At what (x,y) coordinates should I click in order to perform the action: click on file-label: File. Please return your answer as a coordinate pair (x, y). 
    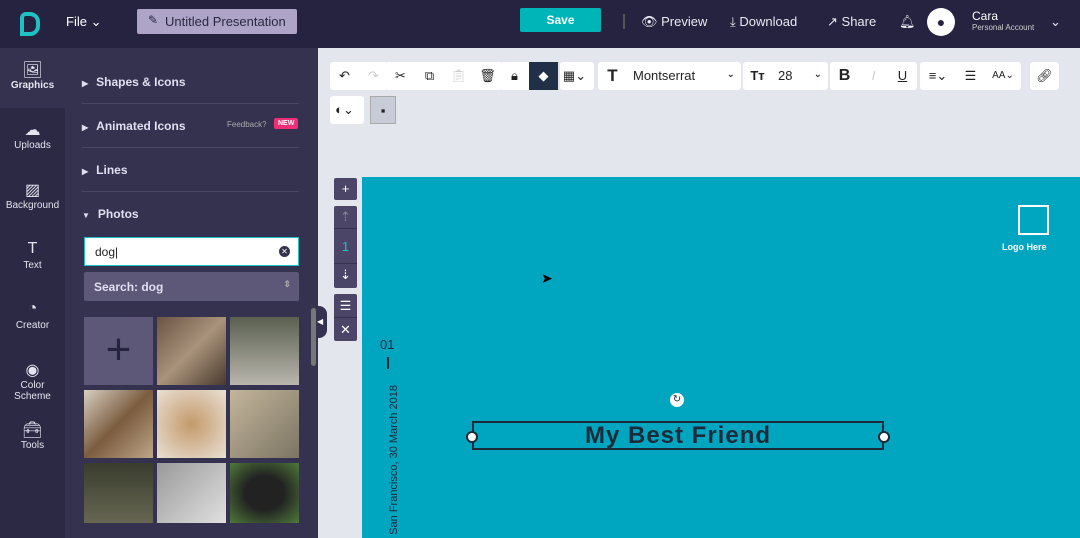
    Looking at the image, I should click on (76, 21).